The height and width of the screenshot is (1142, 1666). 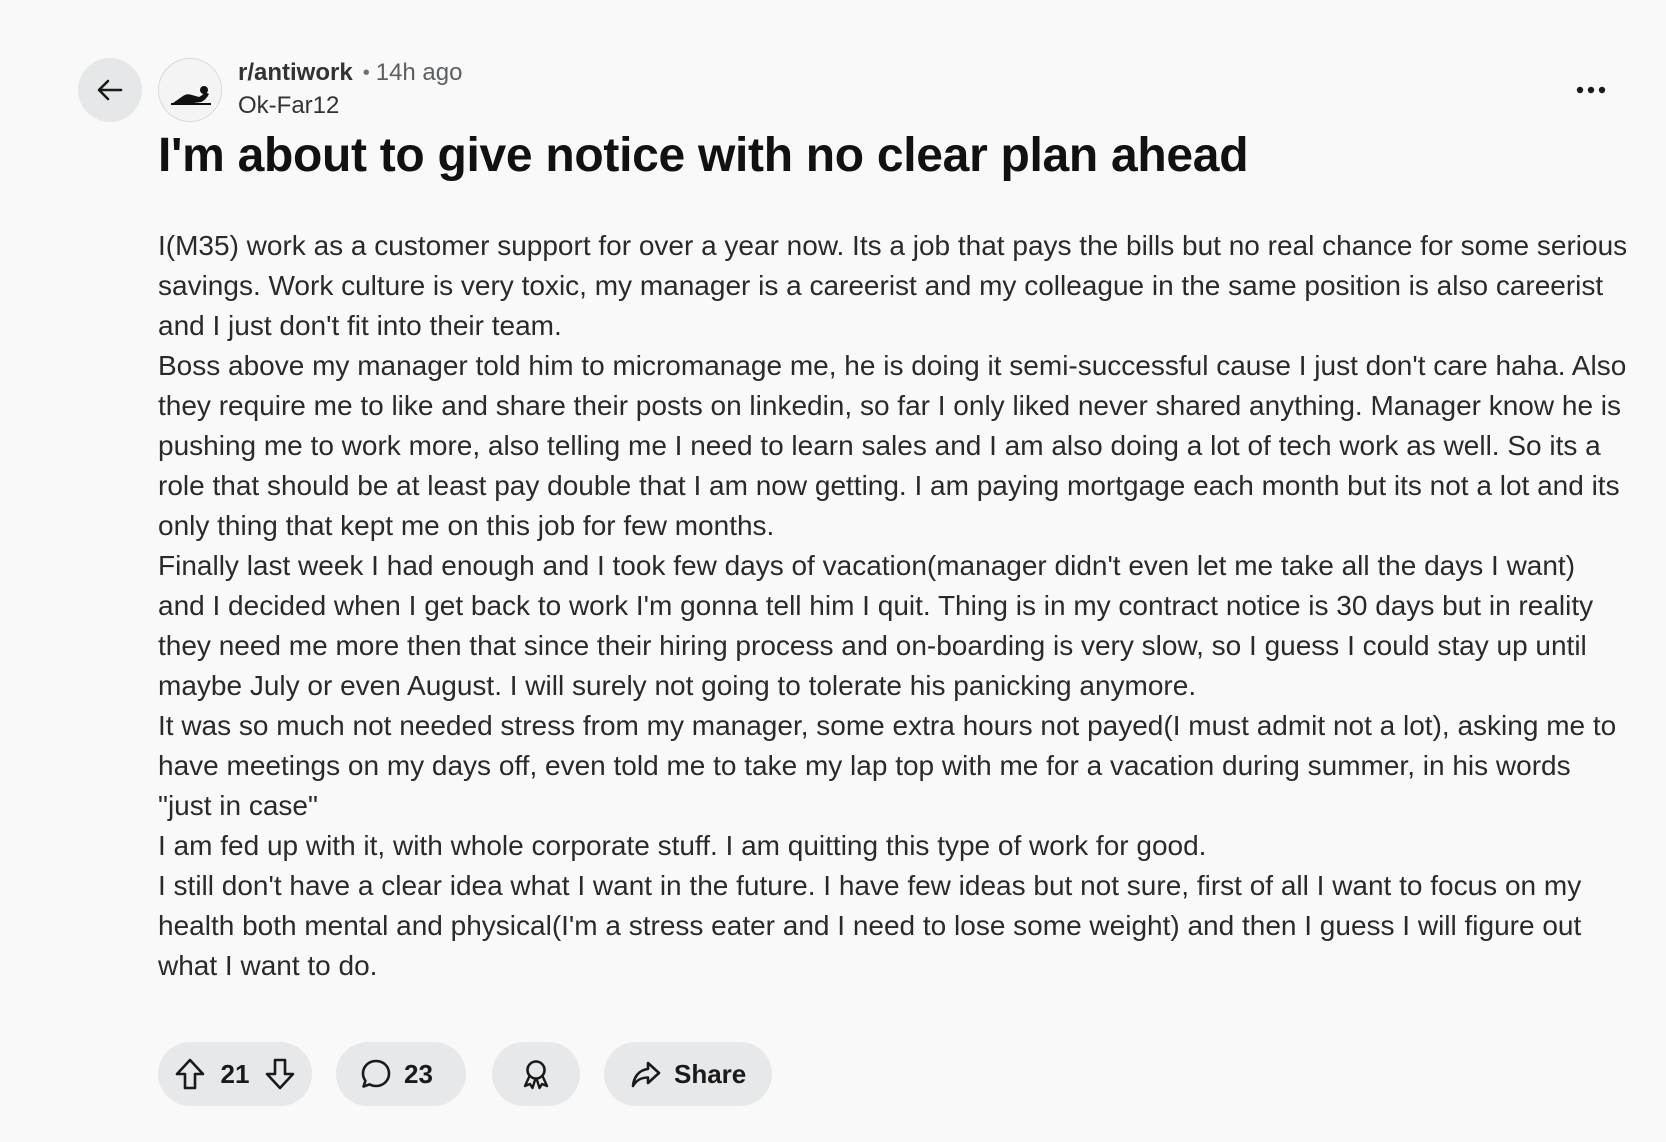 I want to click on downvote-arrow-icon, so click(x=280, y=1074).